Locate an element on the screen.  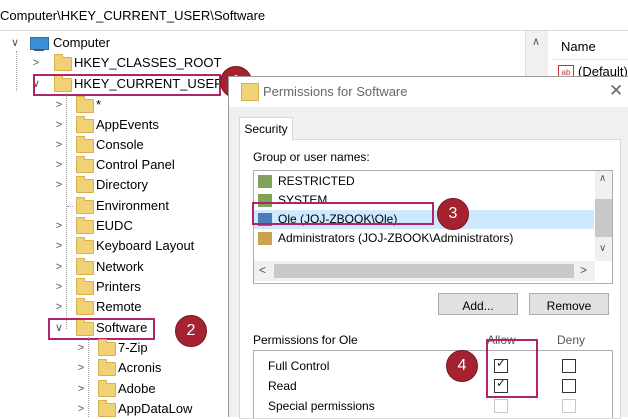
tree-label: Keyboard Layout is located at coordinates (145, 245).